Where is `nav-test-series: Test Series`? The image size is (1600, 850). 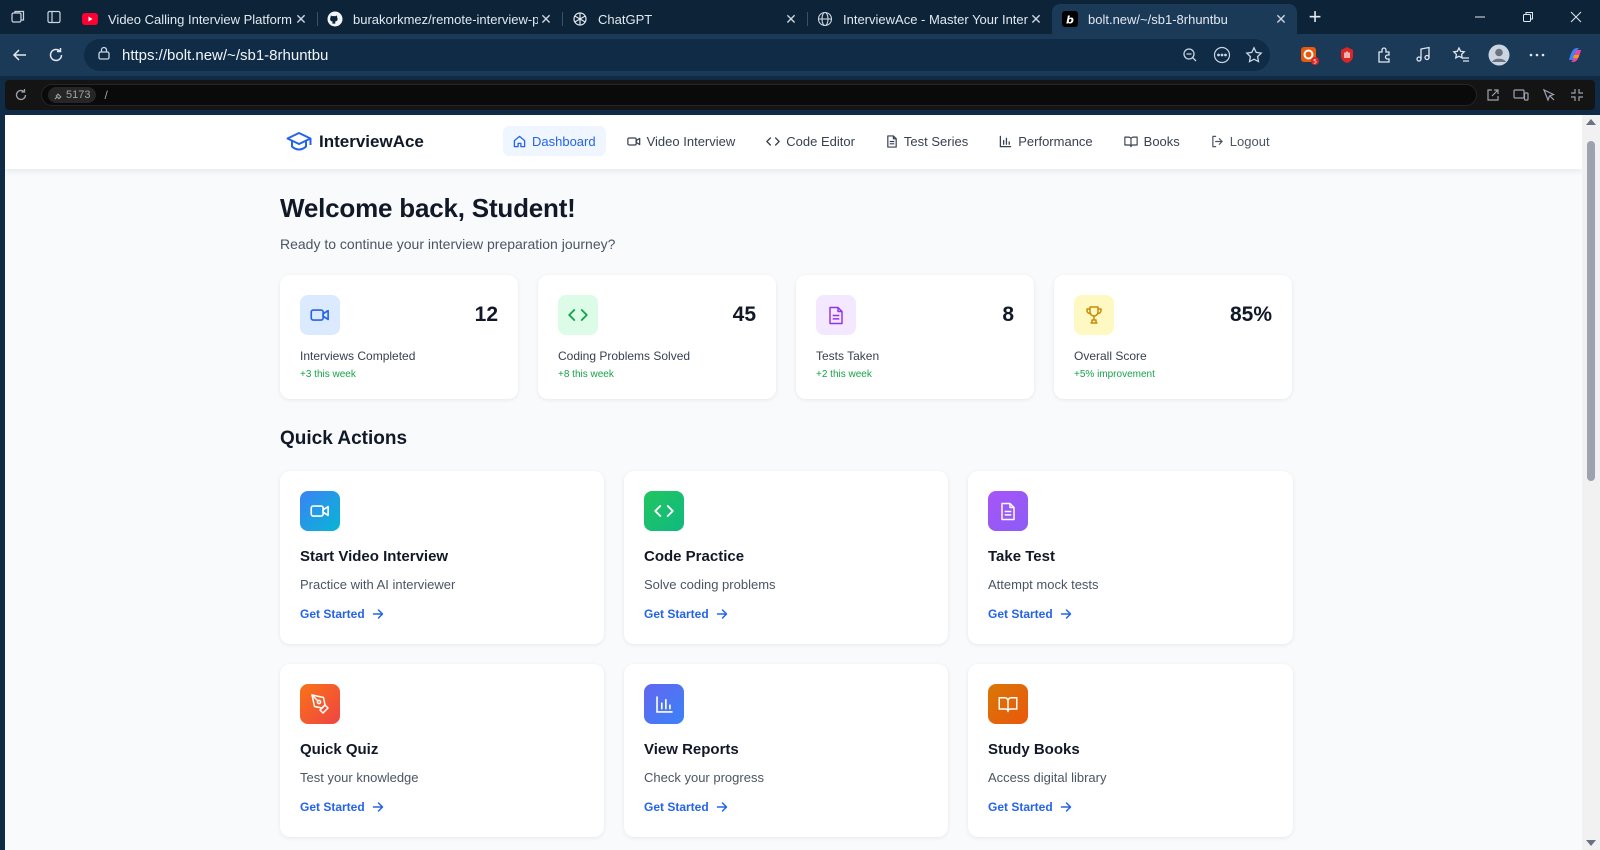 nav-test-series: Test Series is located at coordinates (927, 141).